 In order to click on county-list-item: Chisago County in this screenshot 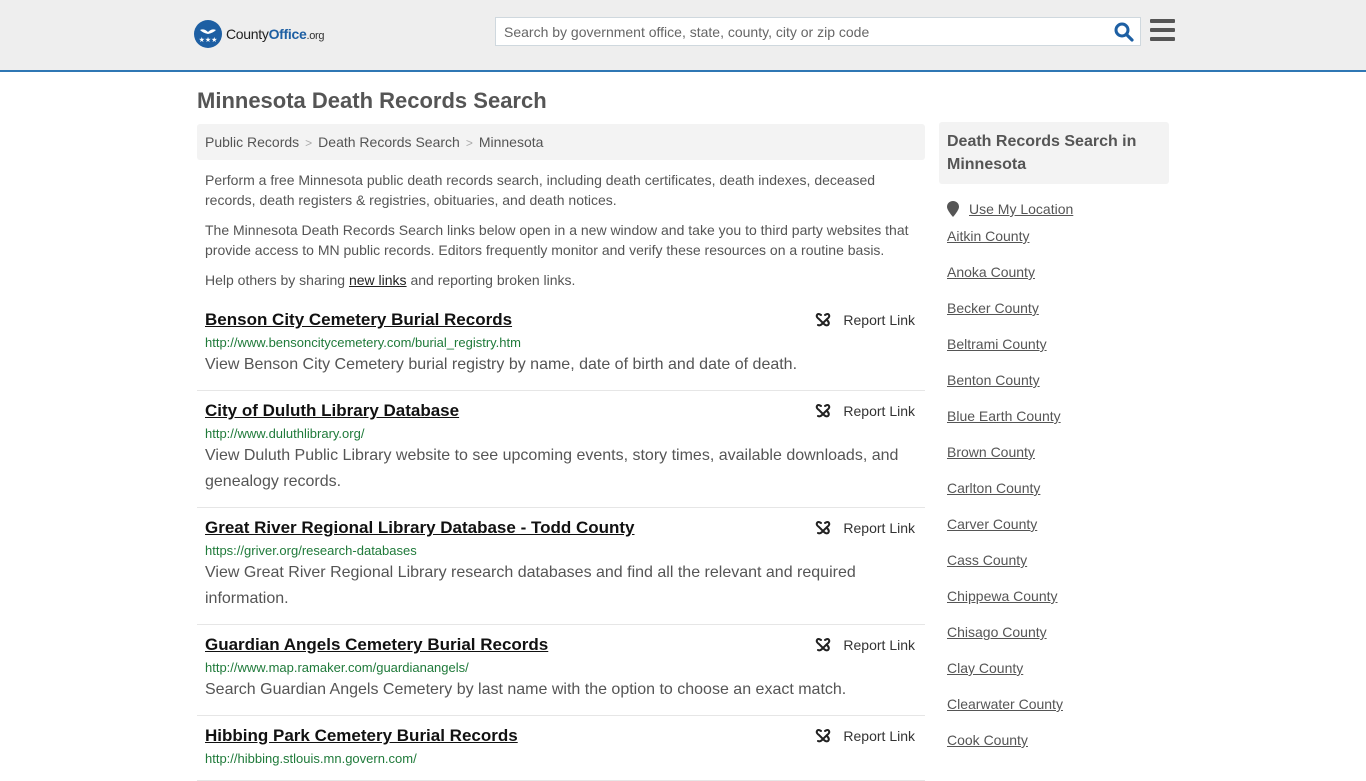, I will do `click(1058, 642)`.